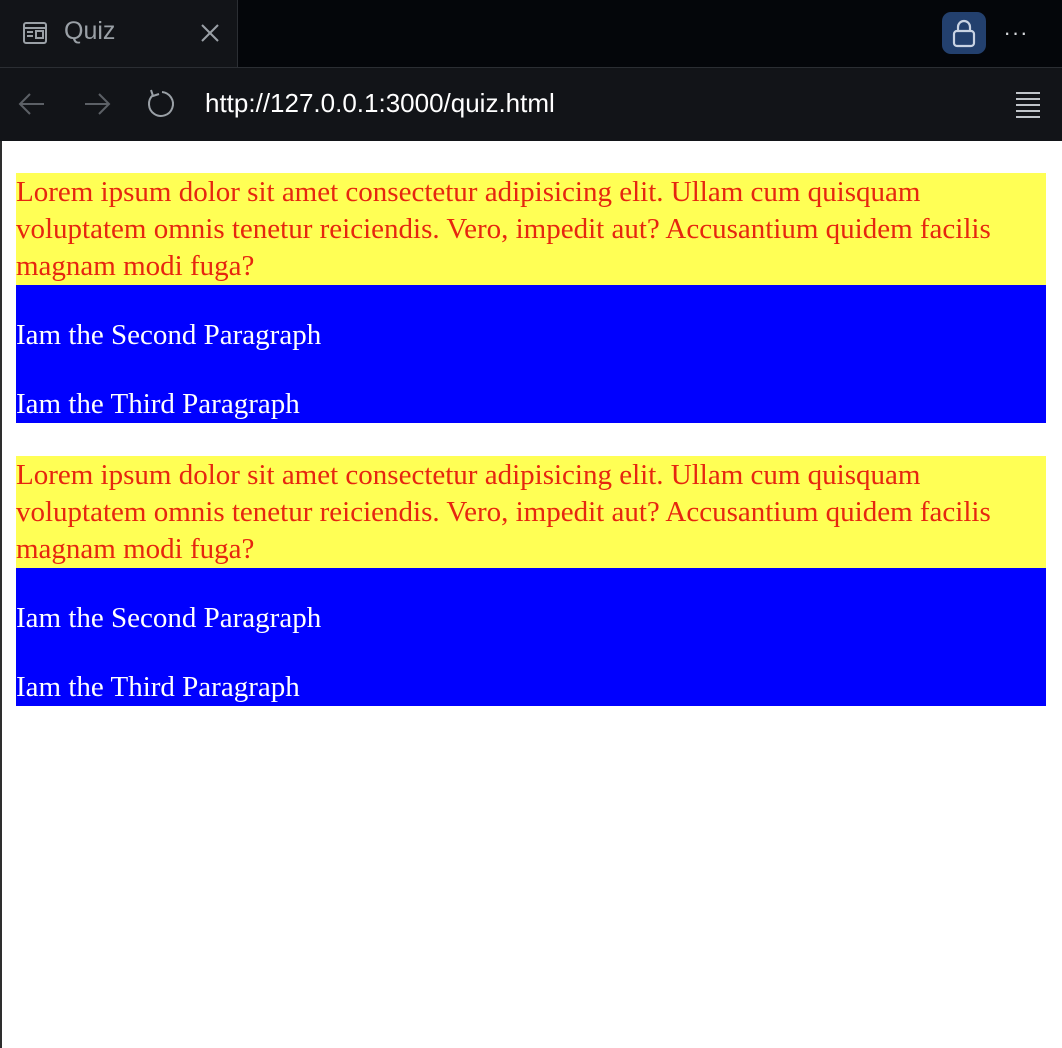 The image size is (1062, 1048). I want to click on forward-arrow-icon, so click(97, 104).